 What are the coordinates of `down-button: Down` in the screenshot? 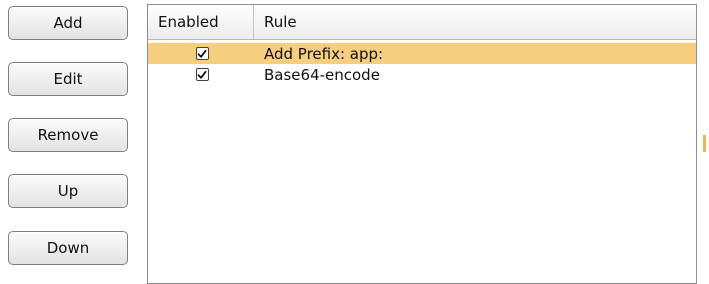 It's located at (68, 248).